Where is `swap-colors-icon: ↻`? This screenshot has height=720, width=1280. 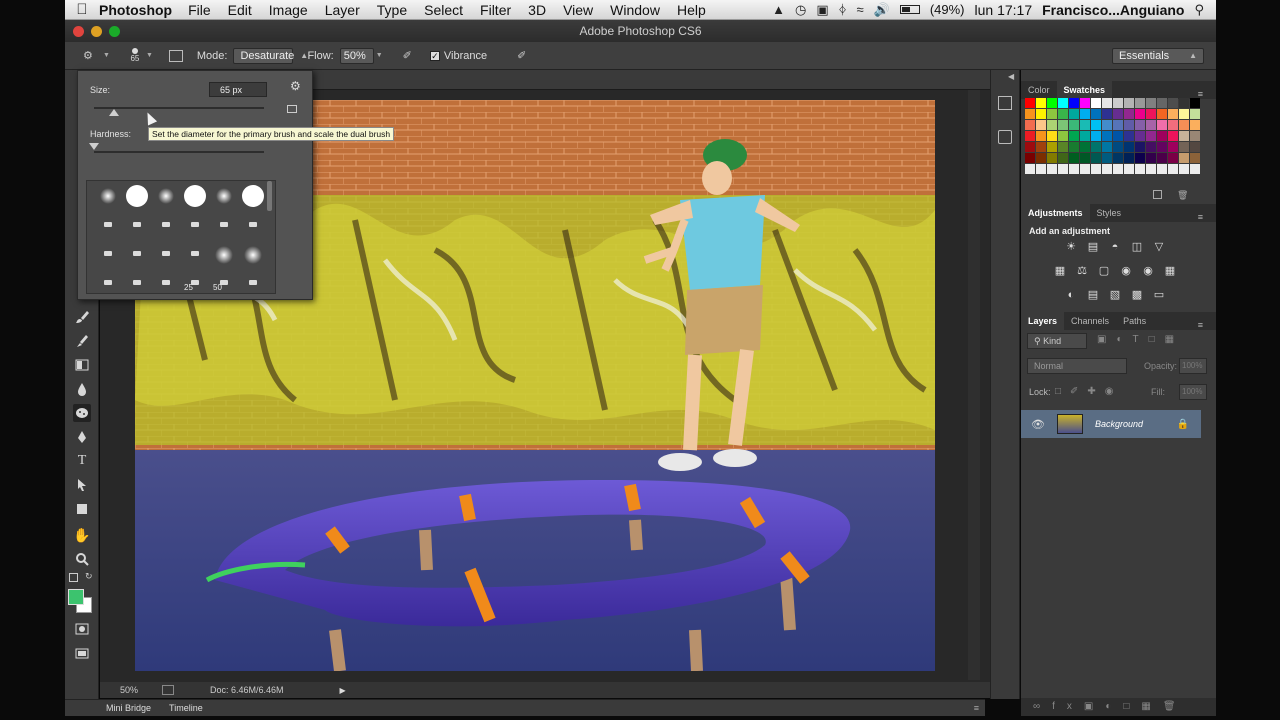
swap-colors-icon: ↻ is located at coordinates (89, 576).